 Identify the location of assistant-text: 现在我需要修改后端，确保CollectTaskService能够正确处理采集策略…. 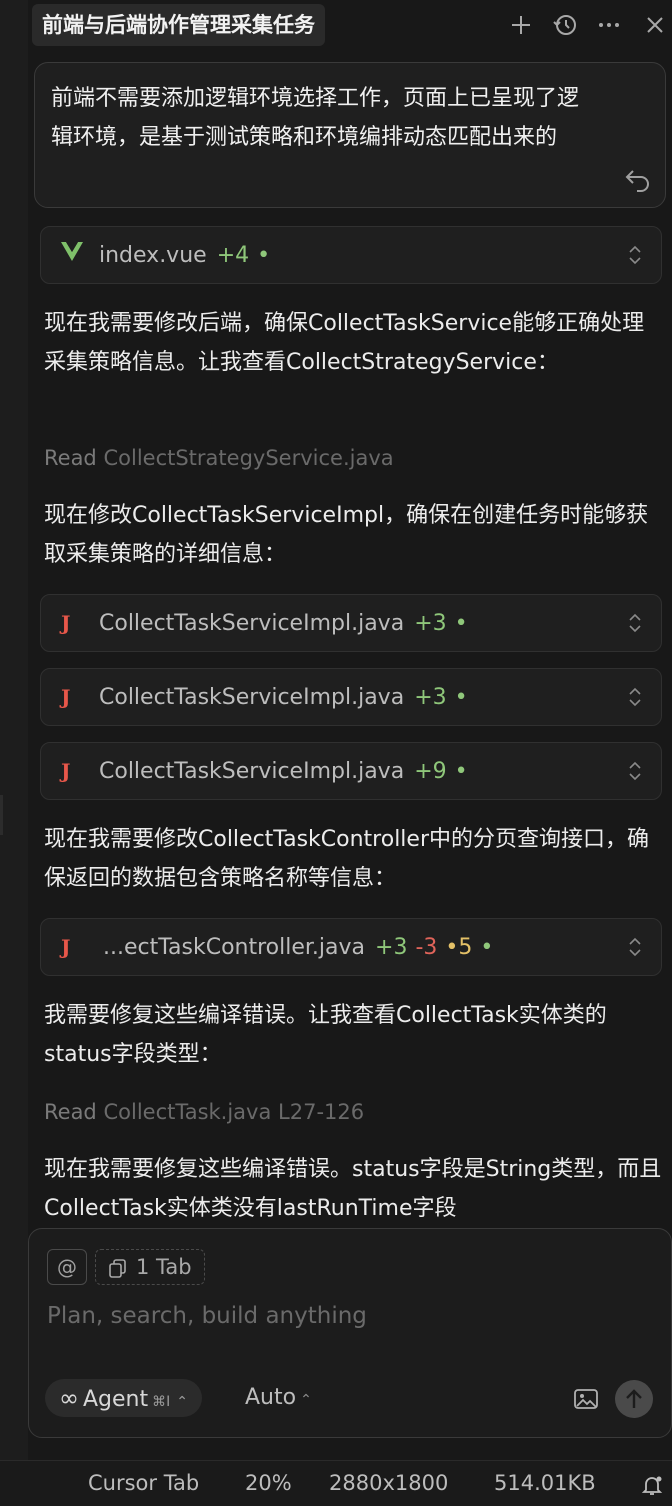
(344, 343).